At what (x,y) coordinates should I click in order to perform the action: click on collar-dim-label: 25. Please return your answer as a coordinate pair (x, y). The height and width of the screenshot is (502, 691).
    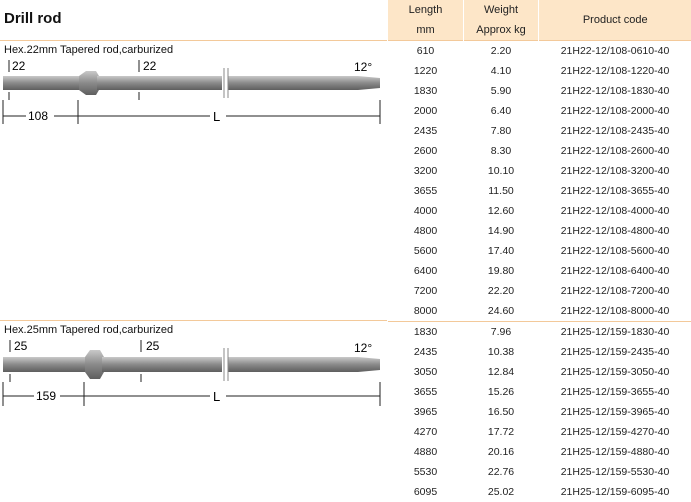
    Looking at the image, I should click on (153, 346).